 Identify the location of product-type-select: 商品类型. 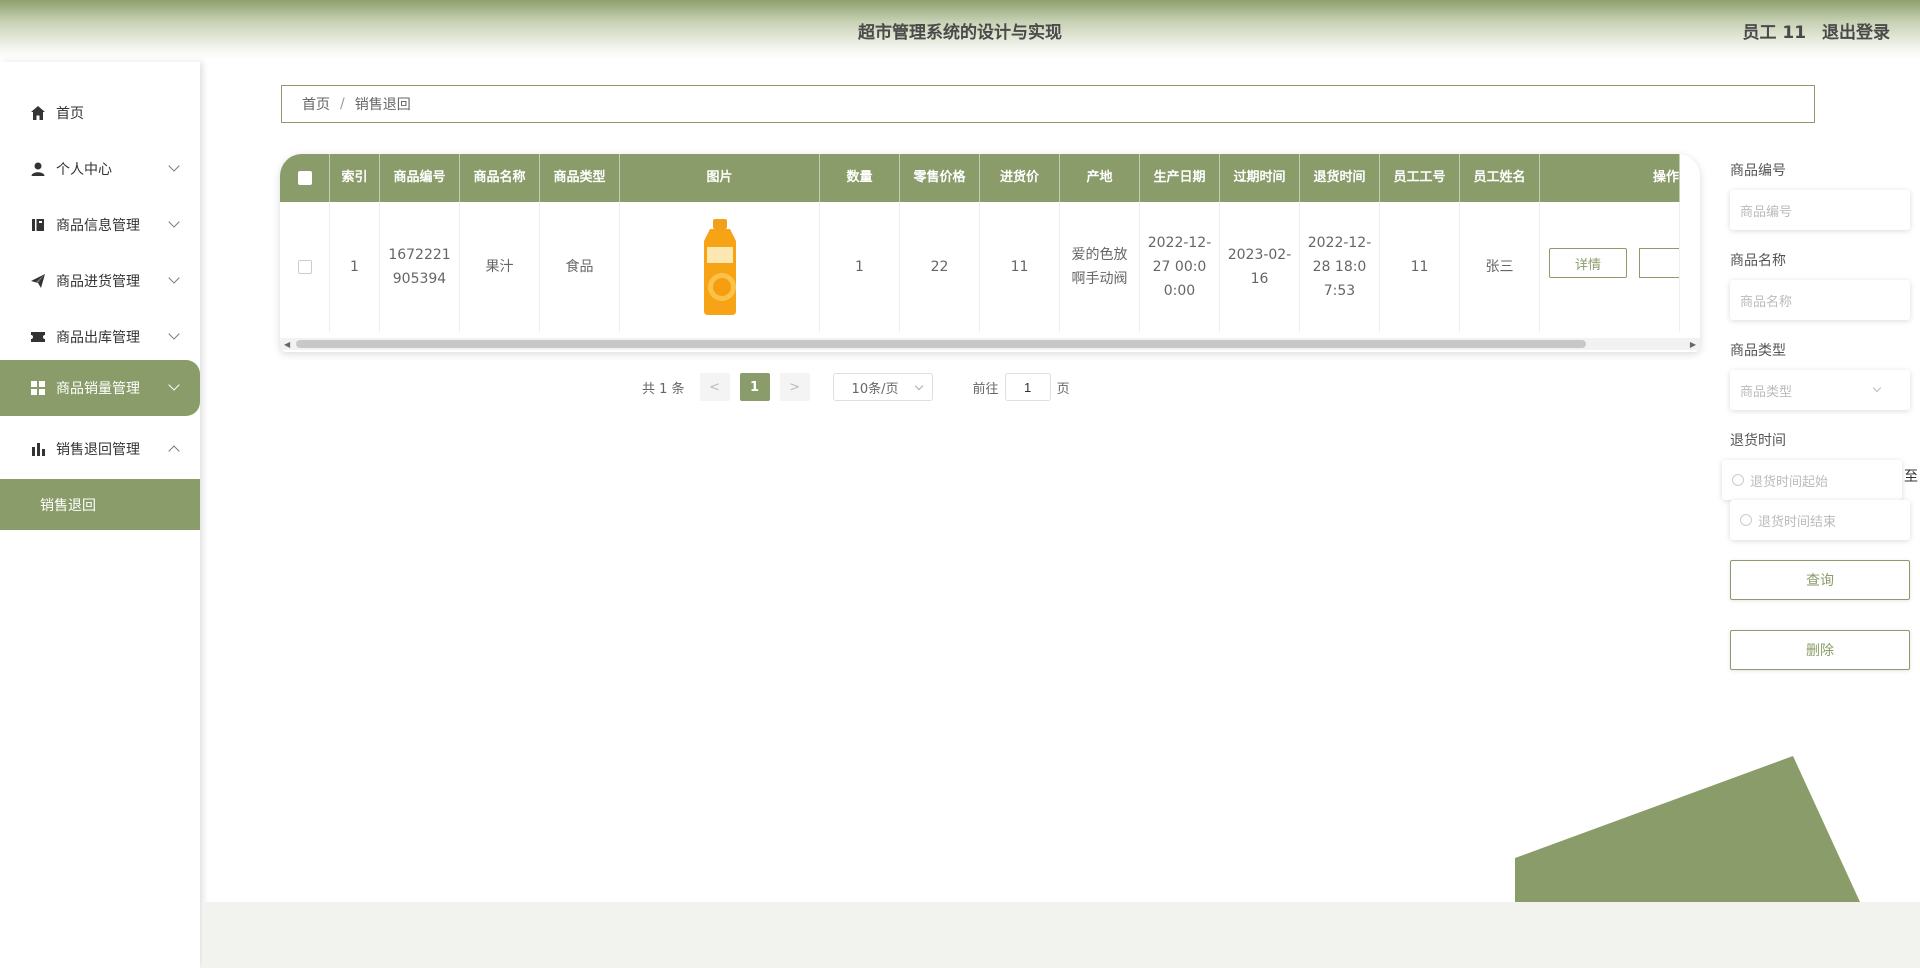
(1820, 390).